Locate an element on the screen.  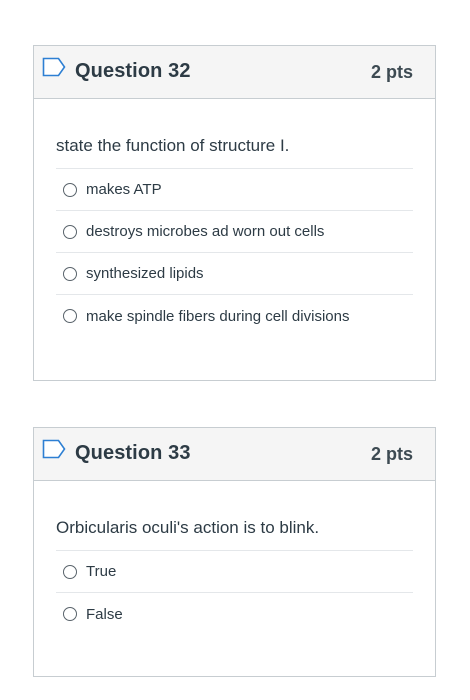
answer-option: makes ATP is located at coordinates (234, 190).